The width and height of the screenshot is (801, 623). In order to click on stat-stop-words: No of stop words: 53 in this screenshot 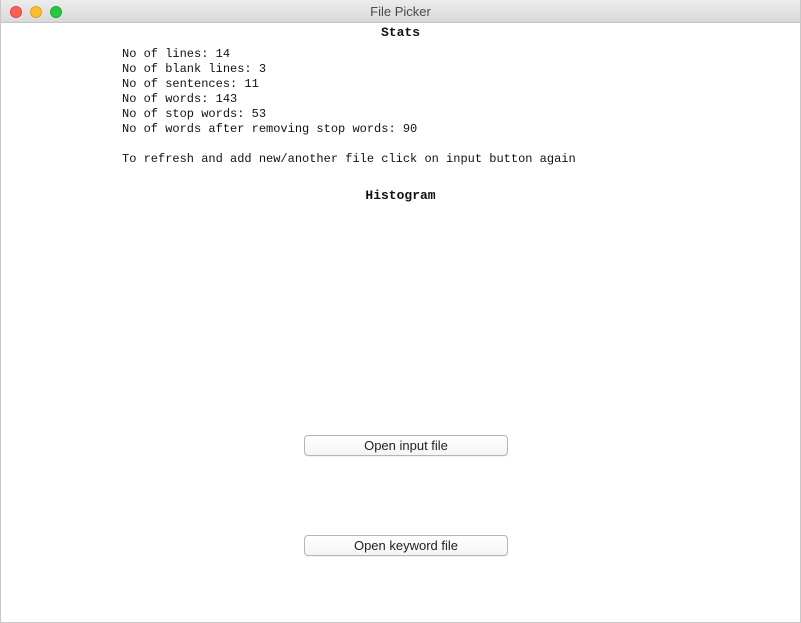, I will do `click(194, 114)`.